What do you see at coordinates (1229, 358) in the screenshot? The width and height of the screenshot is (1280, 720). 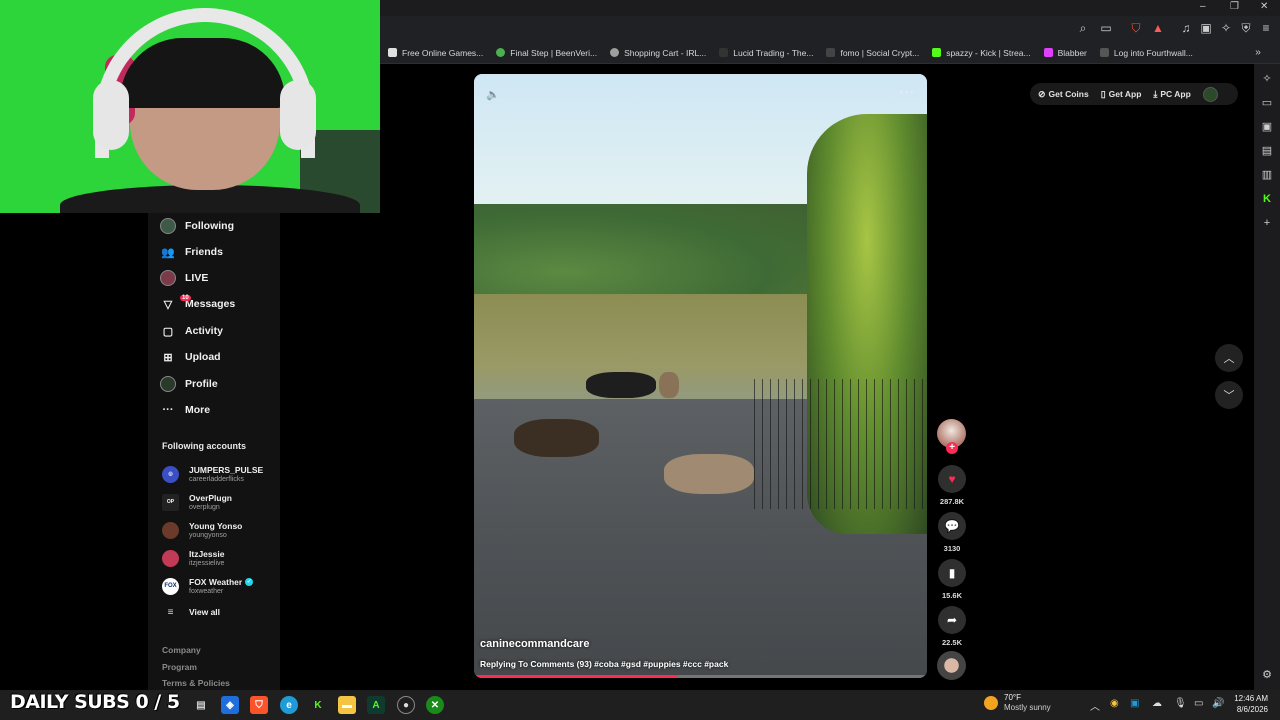 I see `previous-video-button: ︿` at bounding box center [1229, 358].